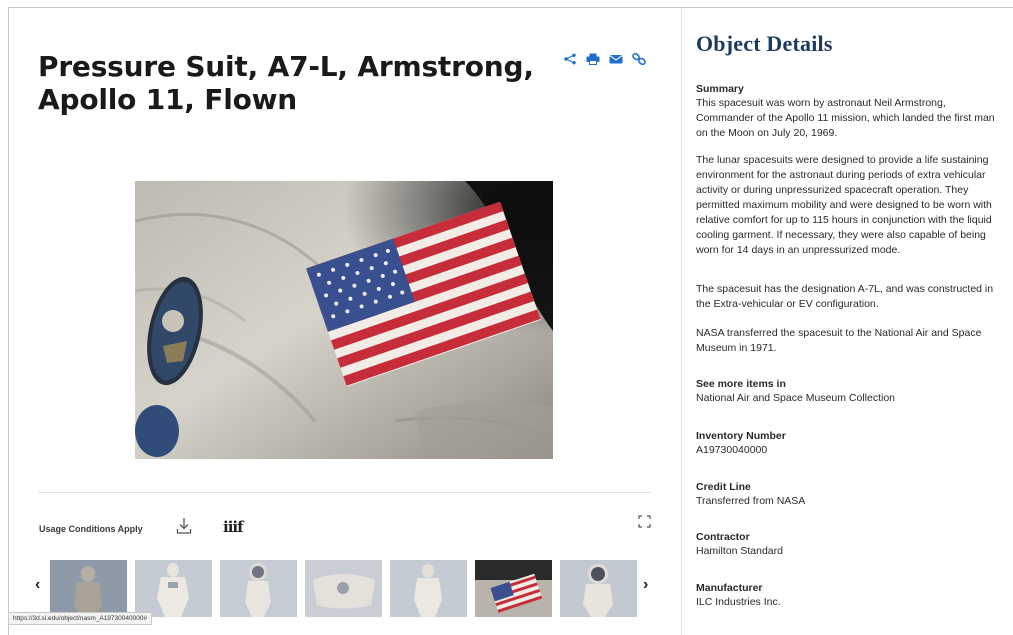 The height and width of the screenshot is (635, 1013). What do you see at coordinates (767, 133) in the screenshot?
I see `summary-line: on the Moon on July 20, 1969.` at bounding box center [767, 133].